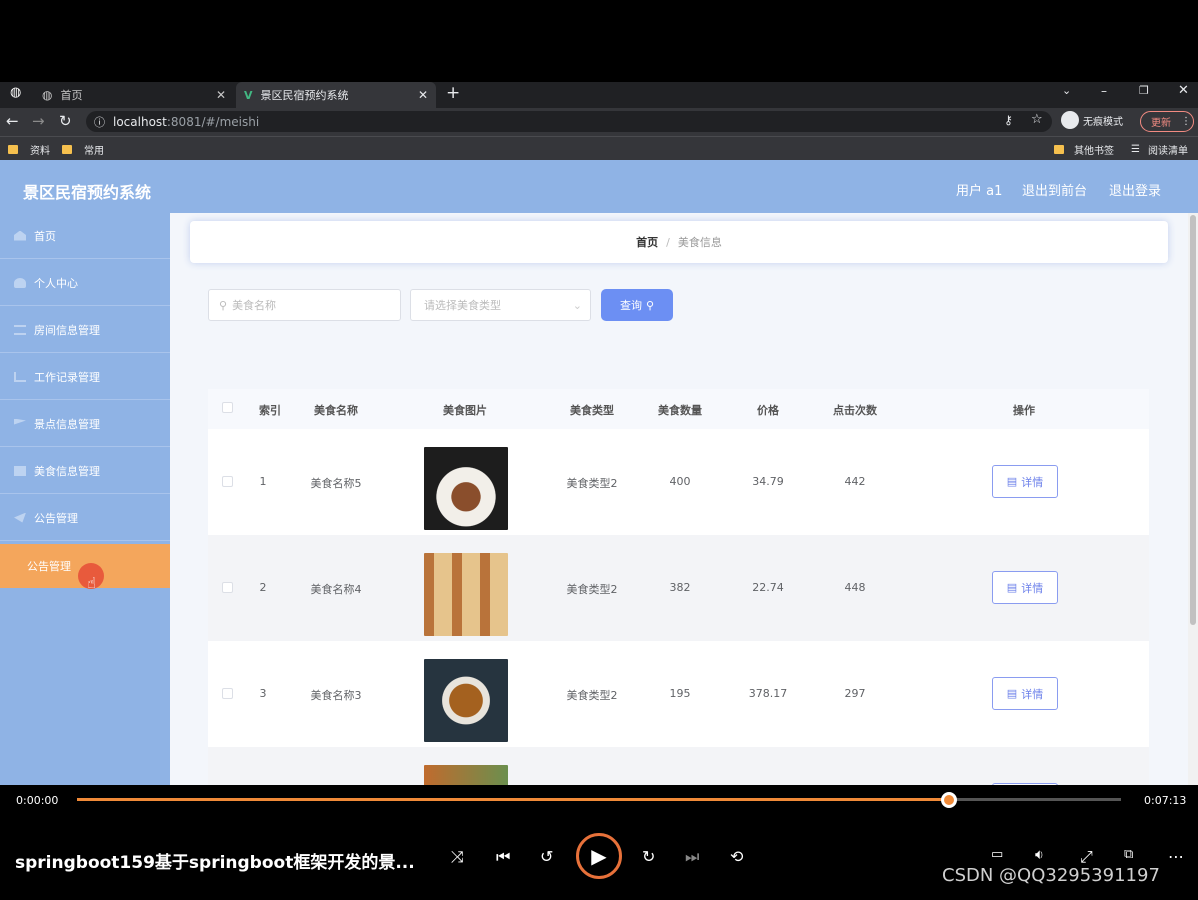 The image size is (1198, 900). Describe the element at coordinates (1086, 857) in the screenshot. I see `fullscreen-icon: ⤢` at that location.